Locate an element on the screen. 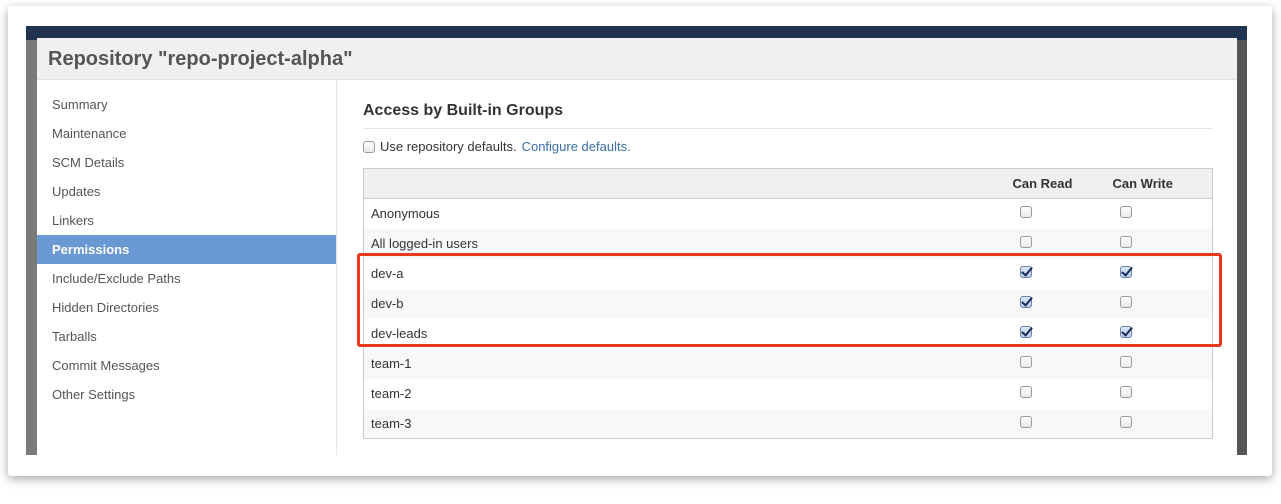  column-header-can-write: Can Write is located at coordinates (1162, 183).